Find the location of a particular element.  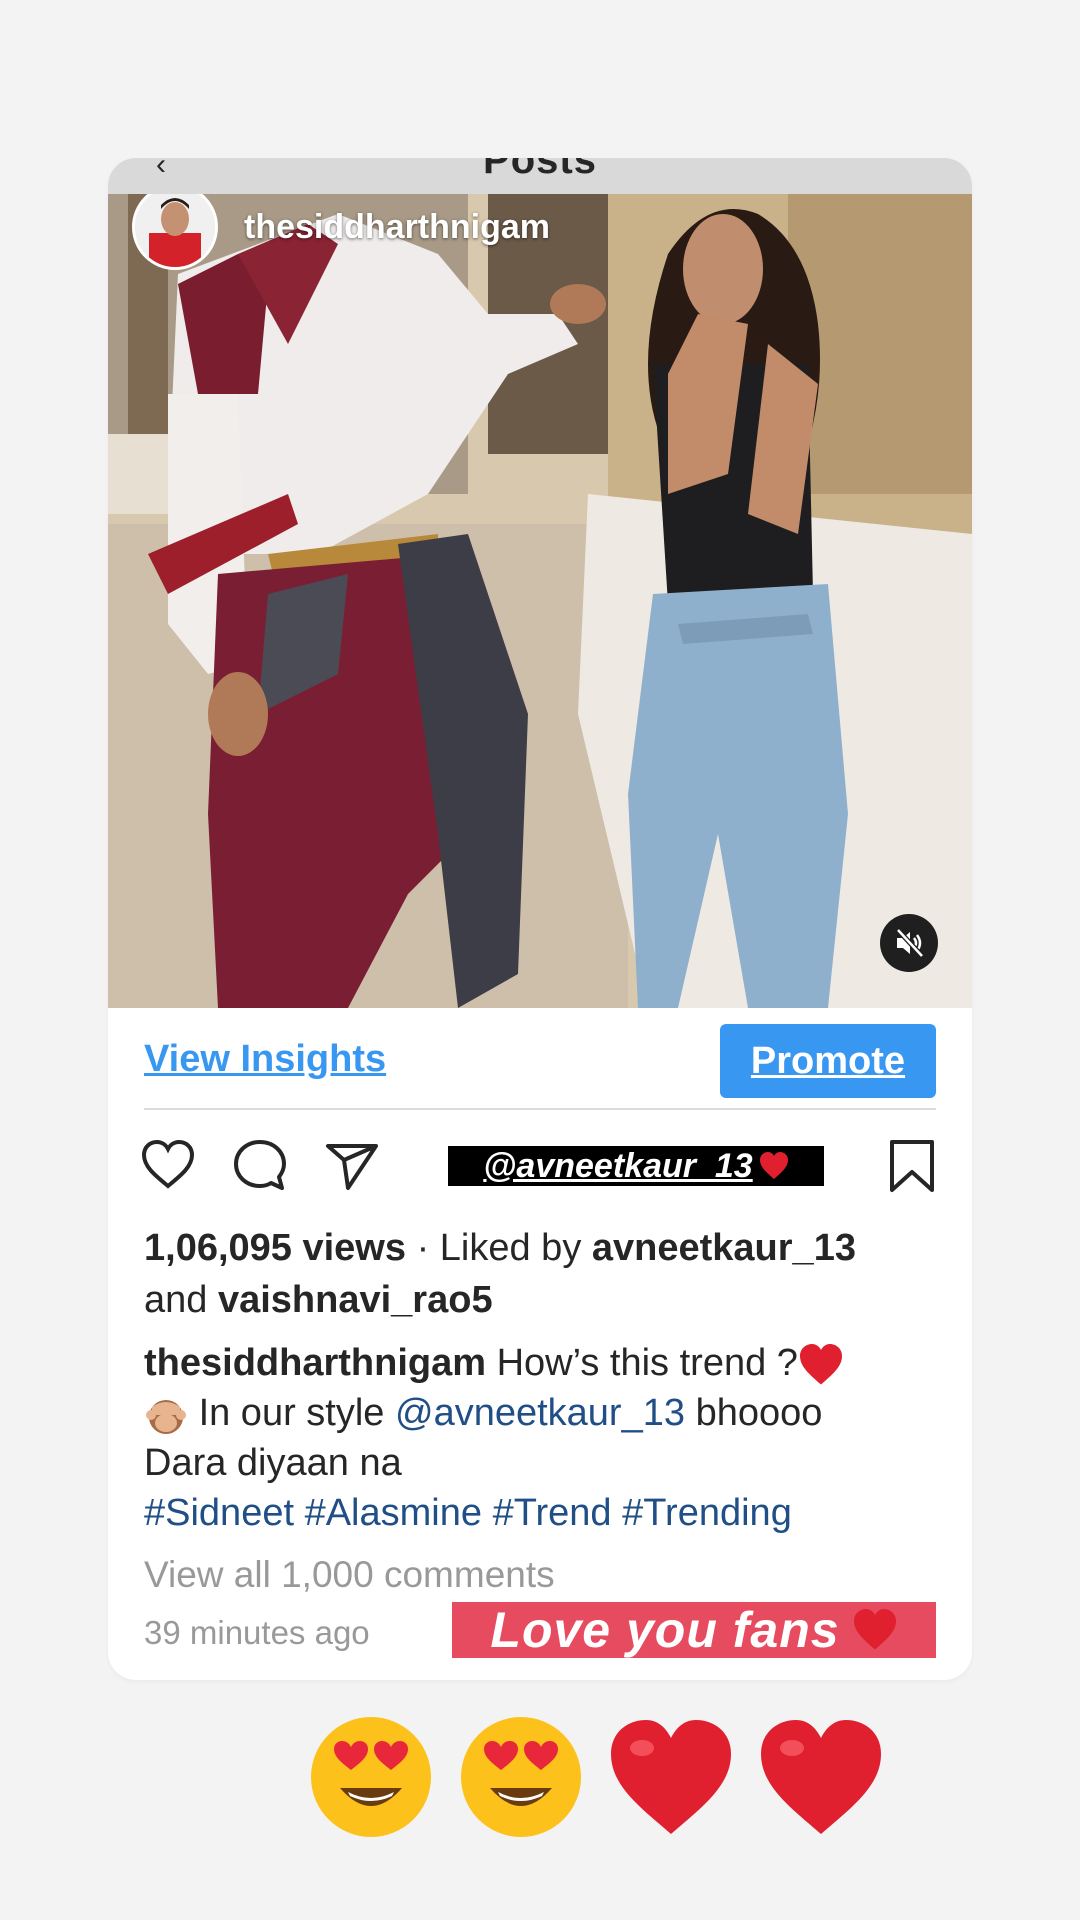

comment-icon is located at coordinates (260, 1166).